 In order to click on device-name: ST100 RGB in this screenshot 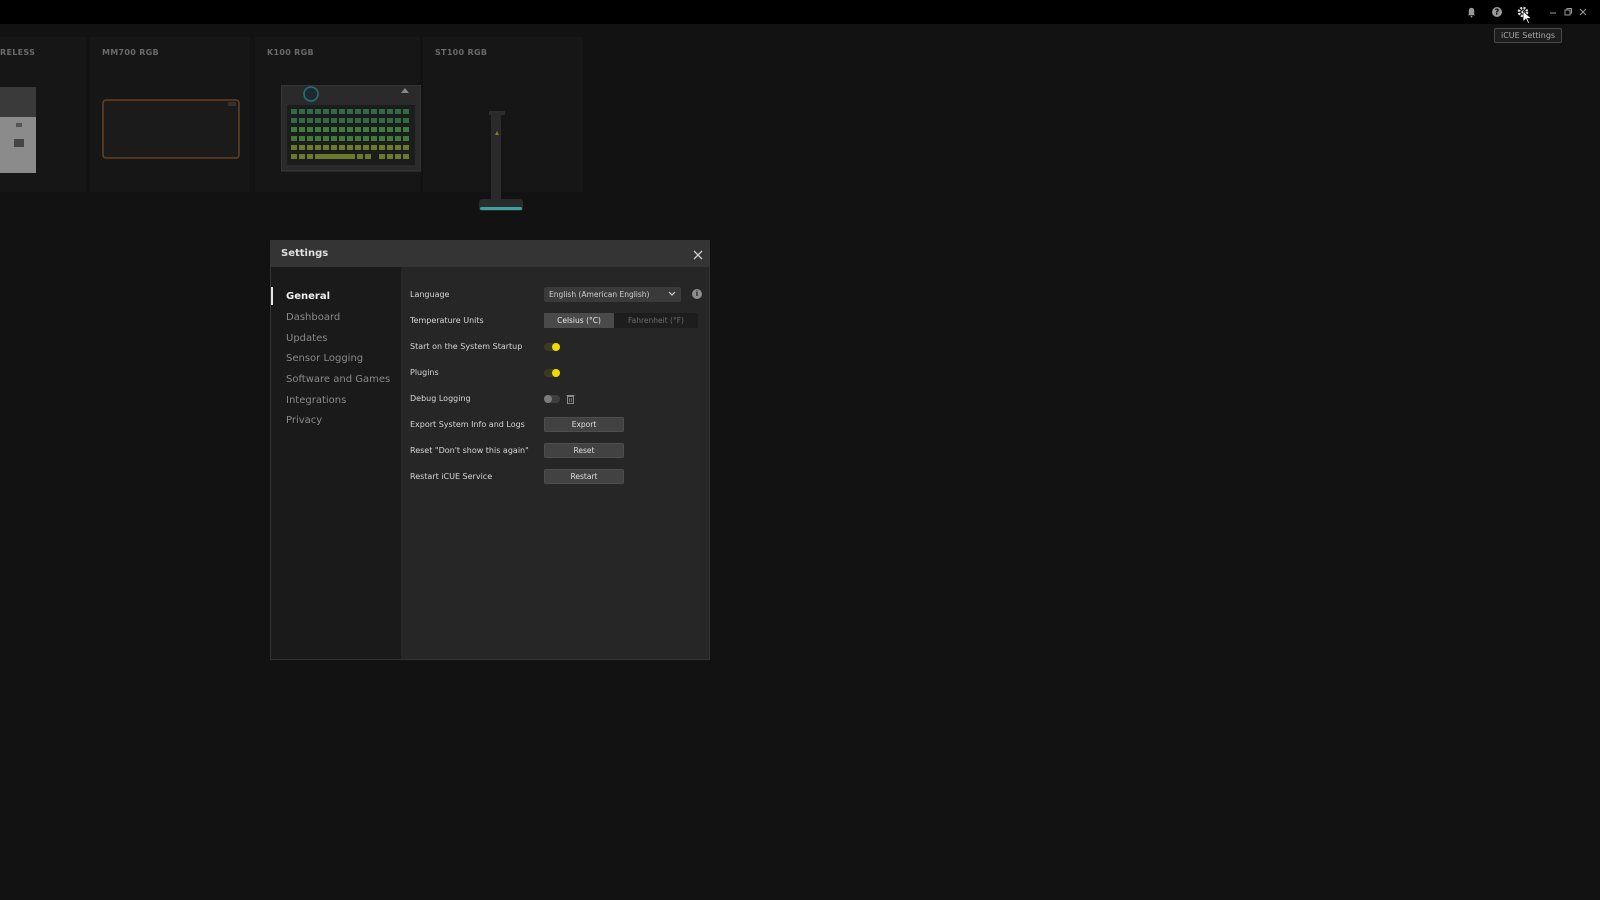, I will do `click(461, 52)`.